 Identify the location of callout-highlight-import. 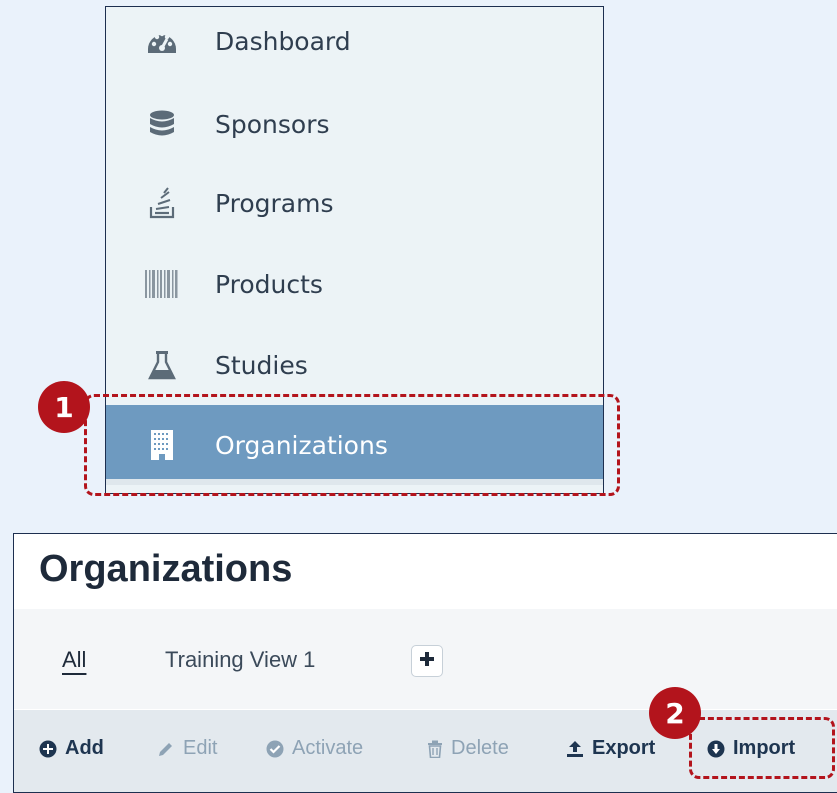
(762, 748).